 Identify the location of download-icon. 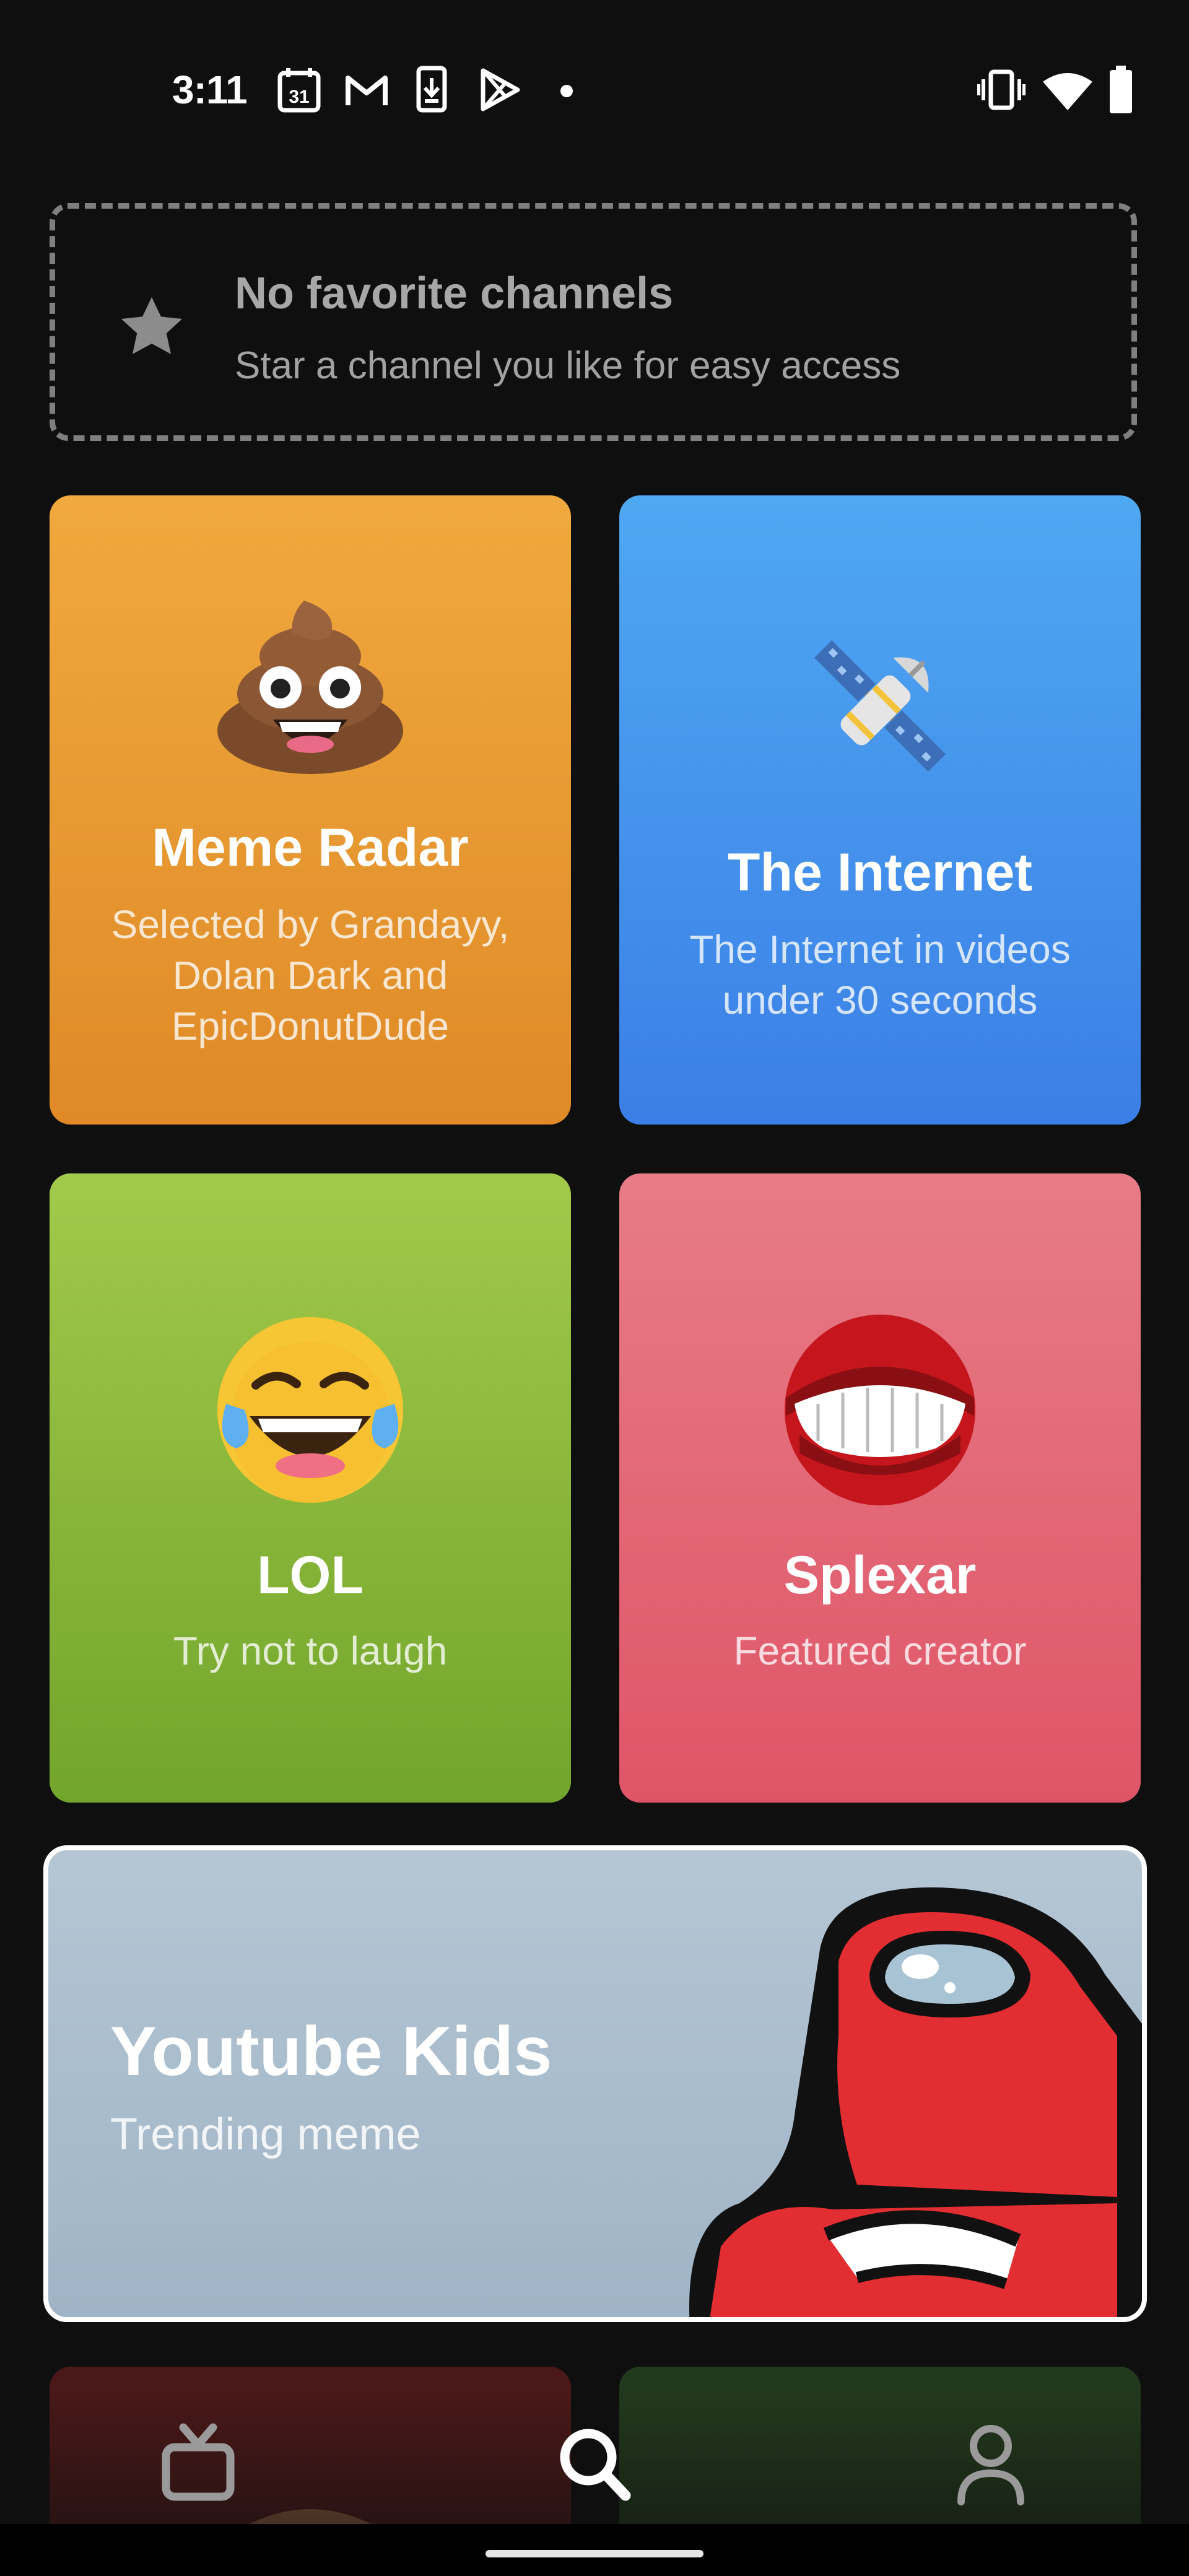
(431, 89).